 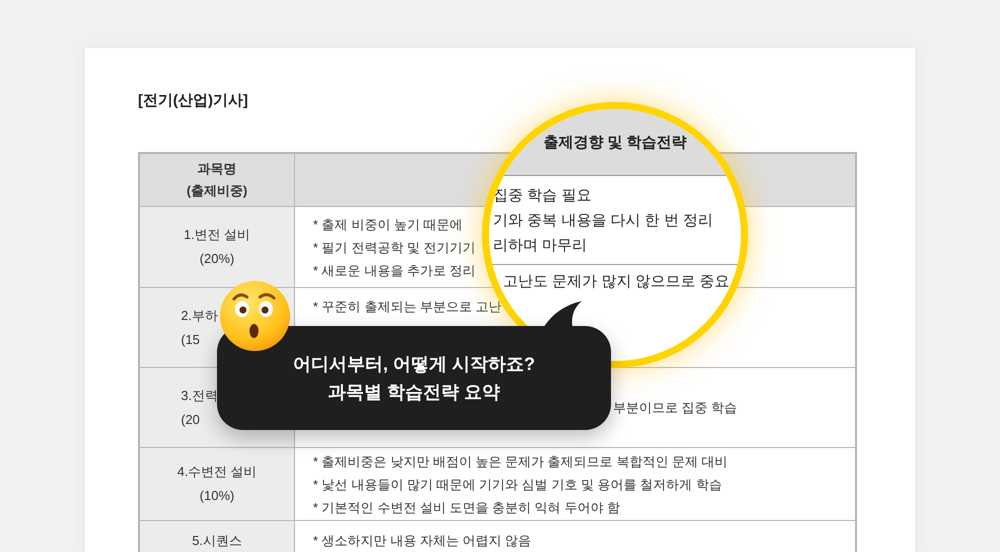 What do you see at coordinates (414, 392) in the screenshot?
I see `bubble-text: 과목별 학습전략 요약` at bounding box center [414, 392].